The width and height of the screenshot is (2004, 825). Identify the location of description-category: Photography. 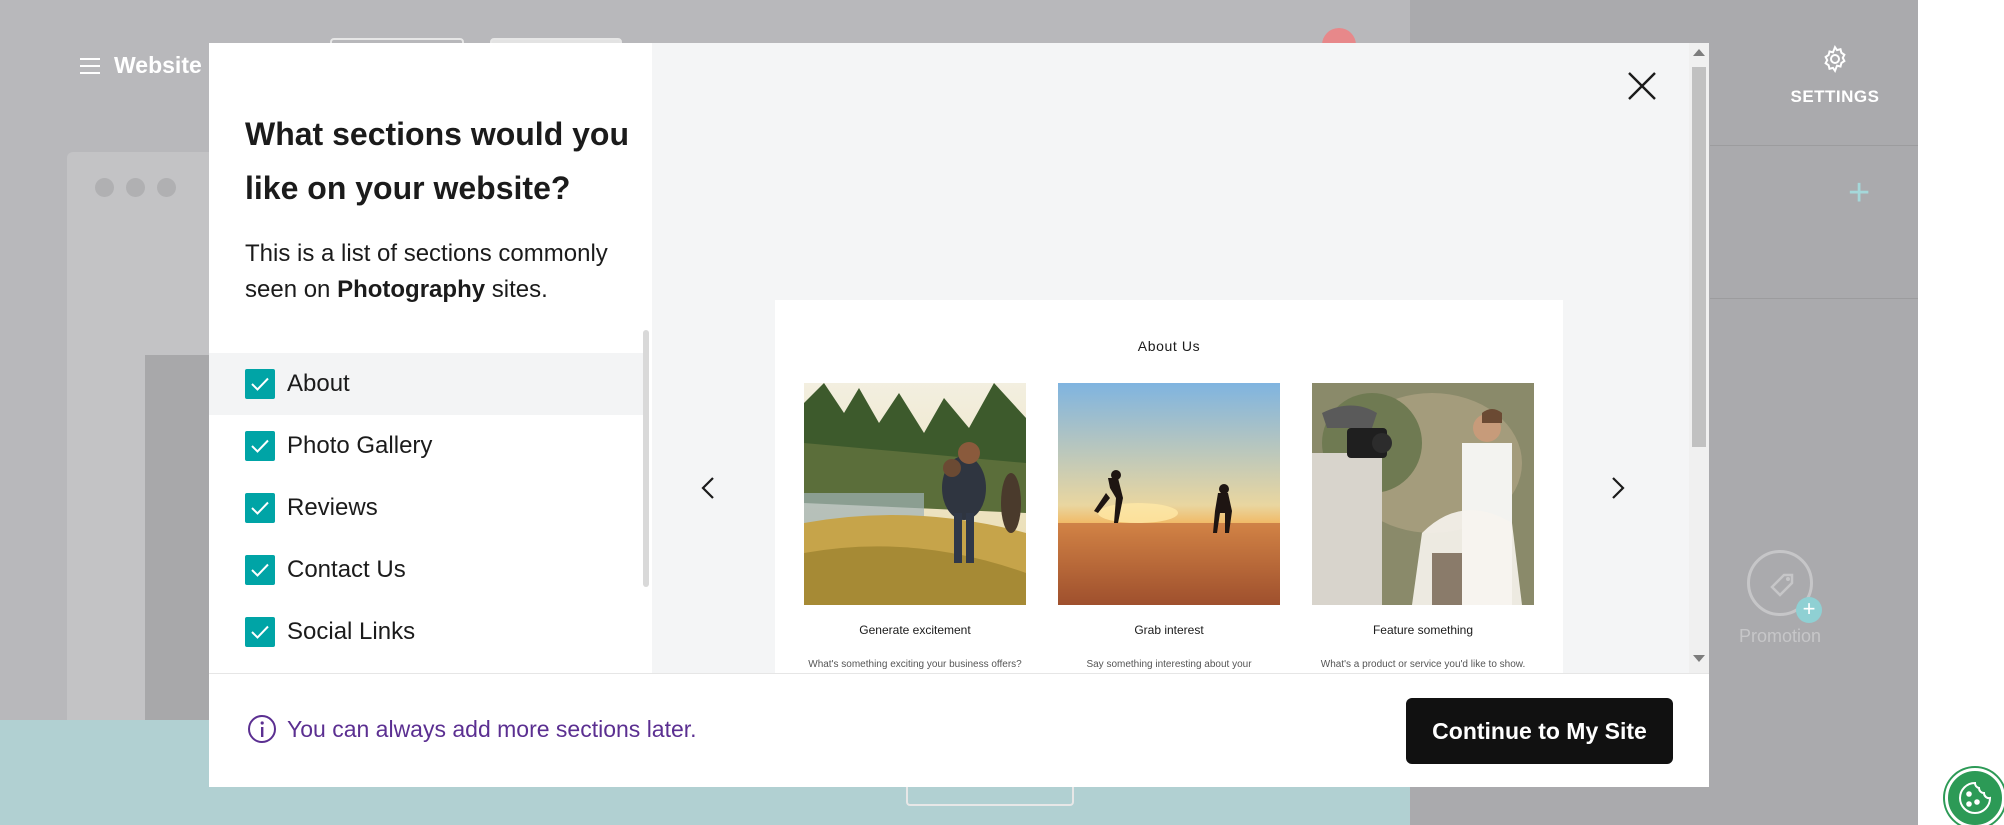
(411, 289).